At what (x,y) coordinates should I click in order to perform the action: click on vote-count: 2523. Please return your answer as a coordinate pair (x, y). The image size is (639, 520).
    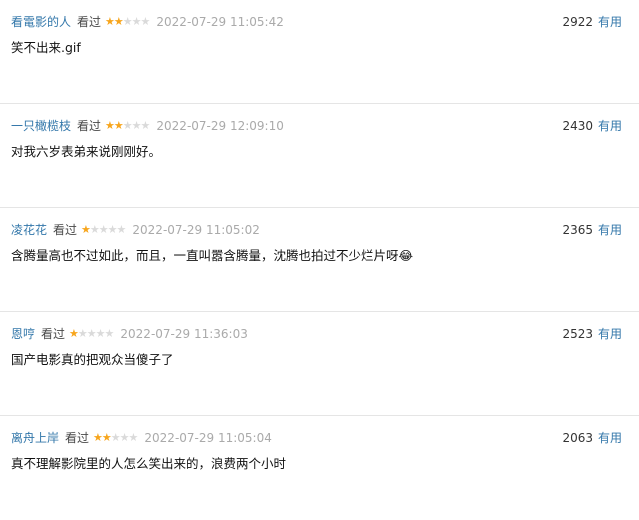
    Looking at the image, I should click on (577, 334).